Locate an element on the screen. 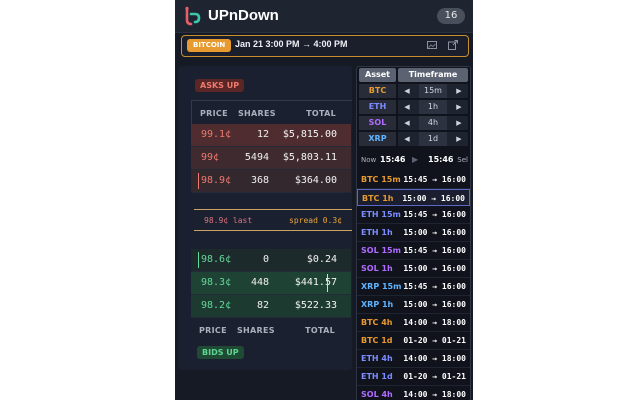  now-time: 15:46 is located at coordinates (393, 159).